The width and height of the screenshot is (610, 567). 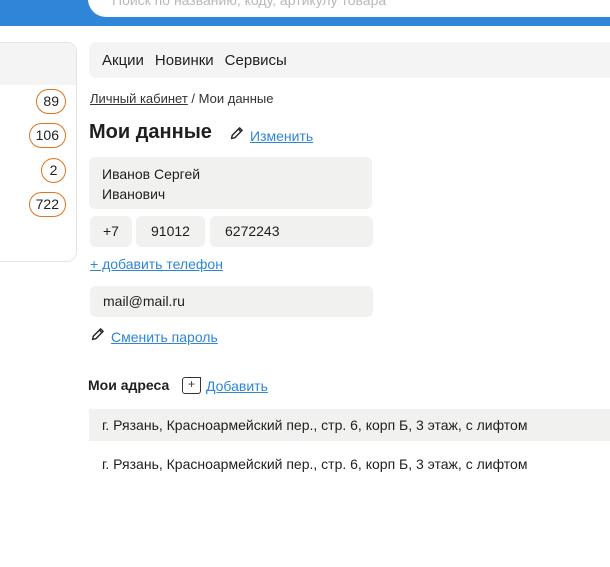 I want to click on breadcrumb-link-account: Личный кабинет, so click(x=139, y=98).